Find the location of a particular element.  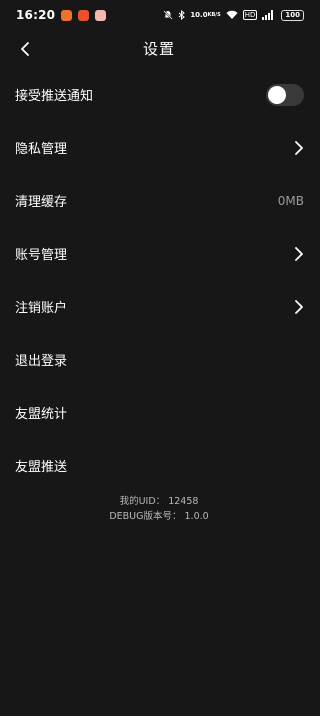

push-notifications-label: 接受推送通知 is located at coordinates (54, 96).